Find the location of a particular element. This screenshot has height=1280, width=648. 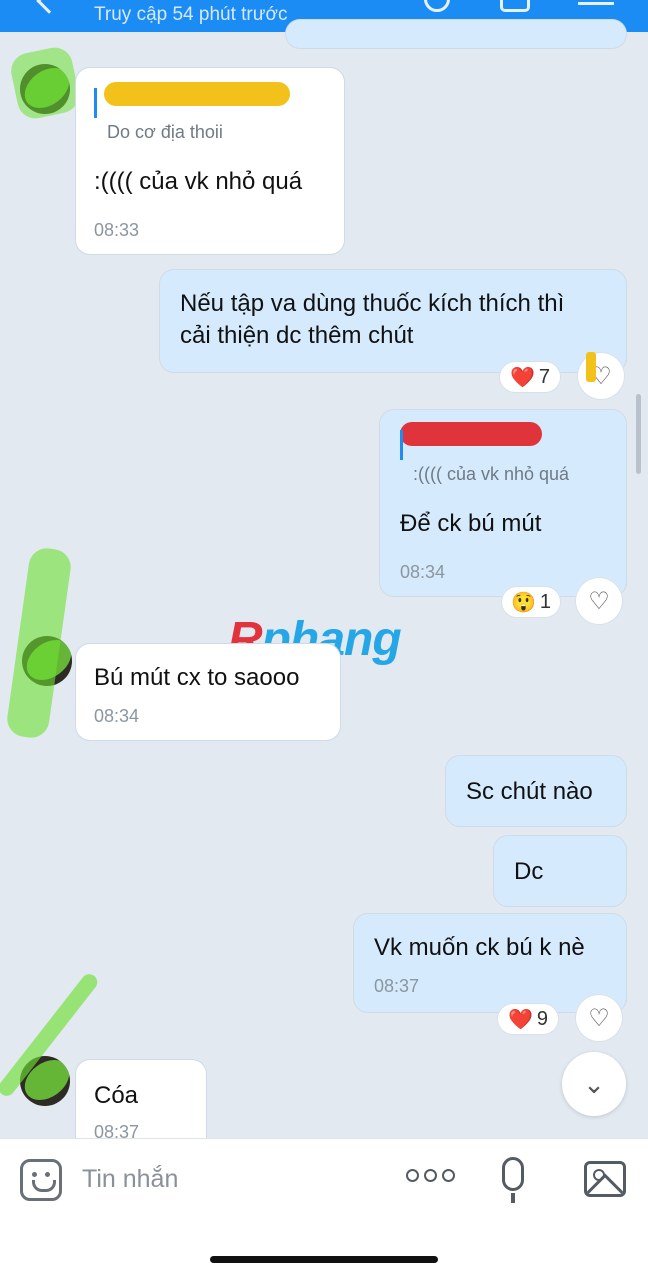

reaction-badge: ❤️ 7 is located at coordinates (530, 377).